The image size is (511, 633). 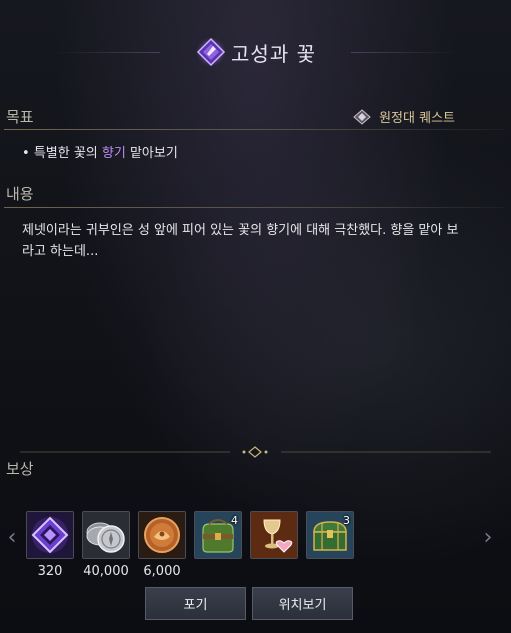 I want to click on goblet-heart-icon, so click(x=274, y=535).